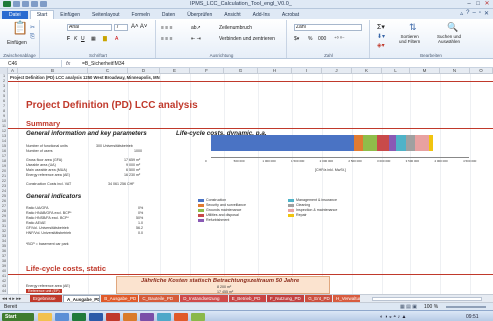 This screenshot has width=493, height=321. What do you see at coordinates (310, 39) in the screenshot?
I see `percent-button: %` at bounding box center [310, 39].